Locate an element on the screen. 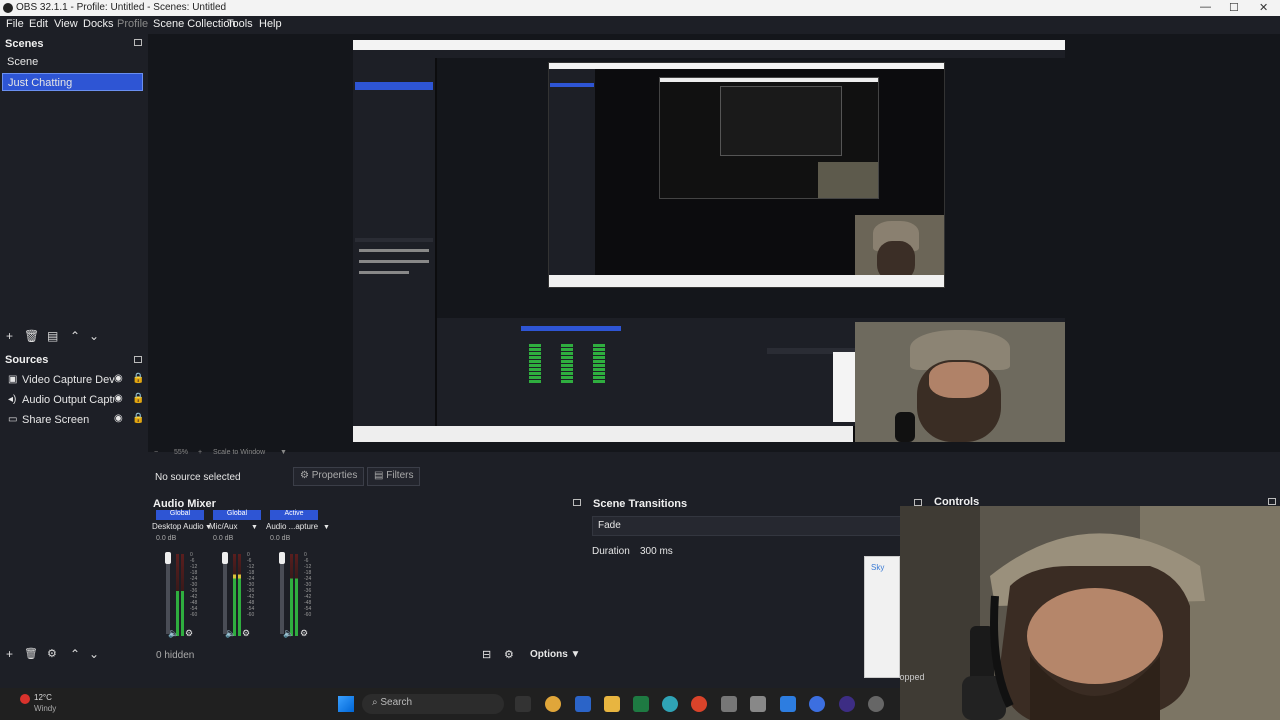 Image resolution: width=1280 pixels, height=720 pixels. minimize-button: — is located at coordinates (1205, 7).